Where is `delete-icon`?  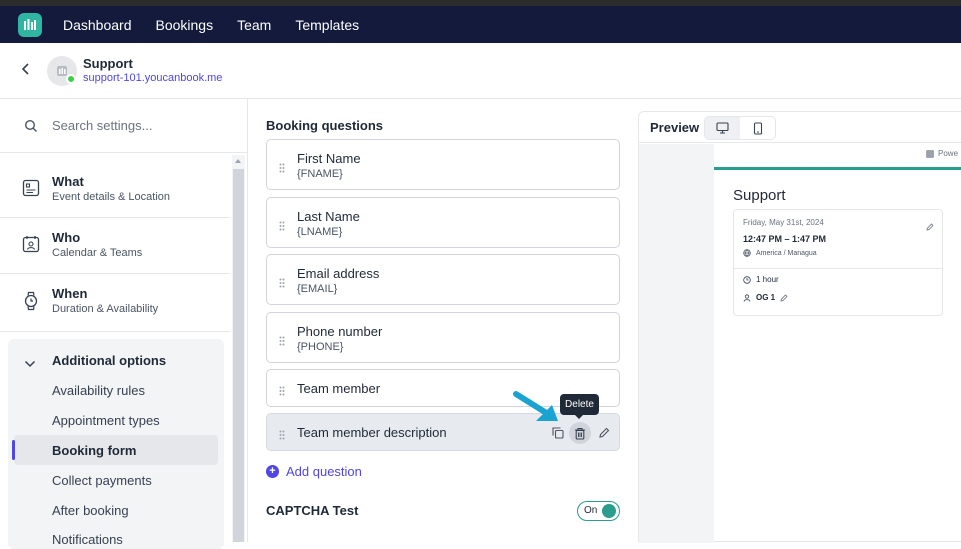 delete-icon is located at coordinates (580, 433).